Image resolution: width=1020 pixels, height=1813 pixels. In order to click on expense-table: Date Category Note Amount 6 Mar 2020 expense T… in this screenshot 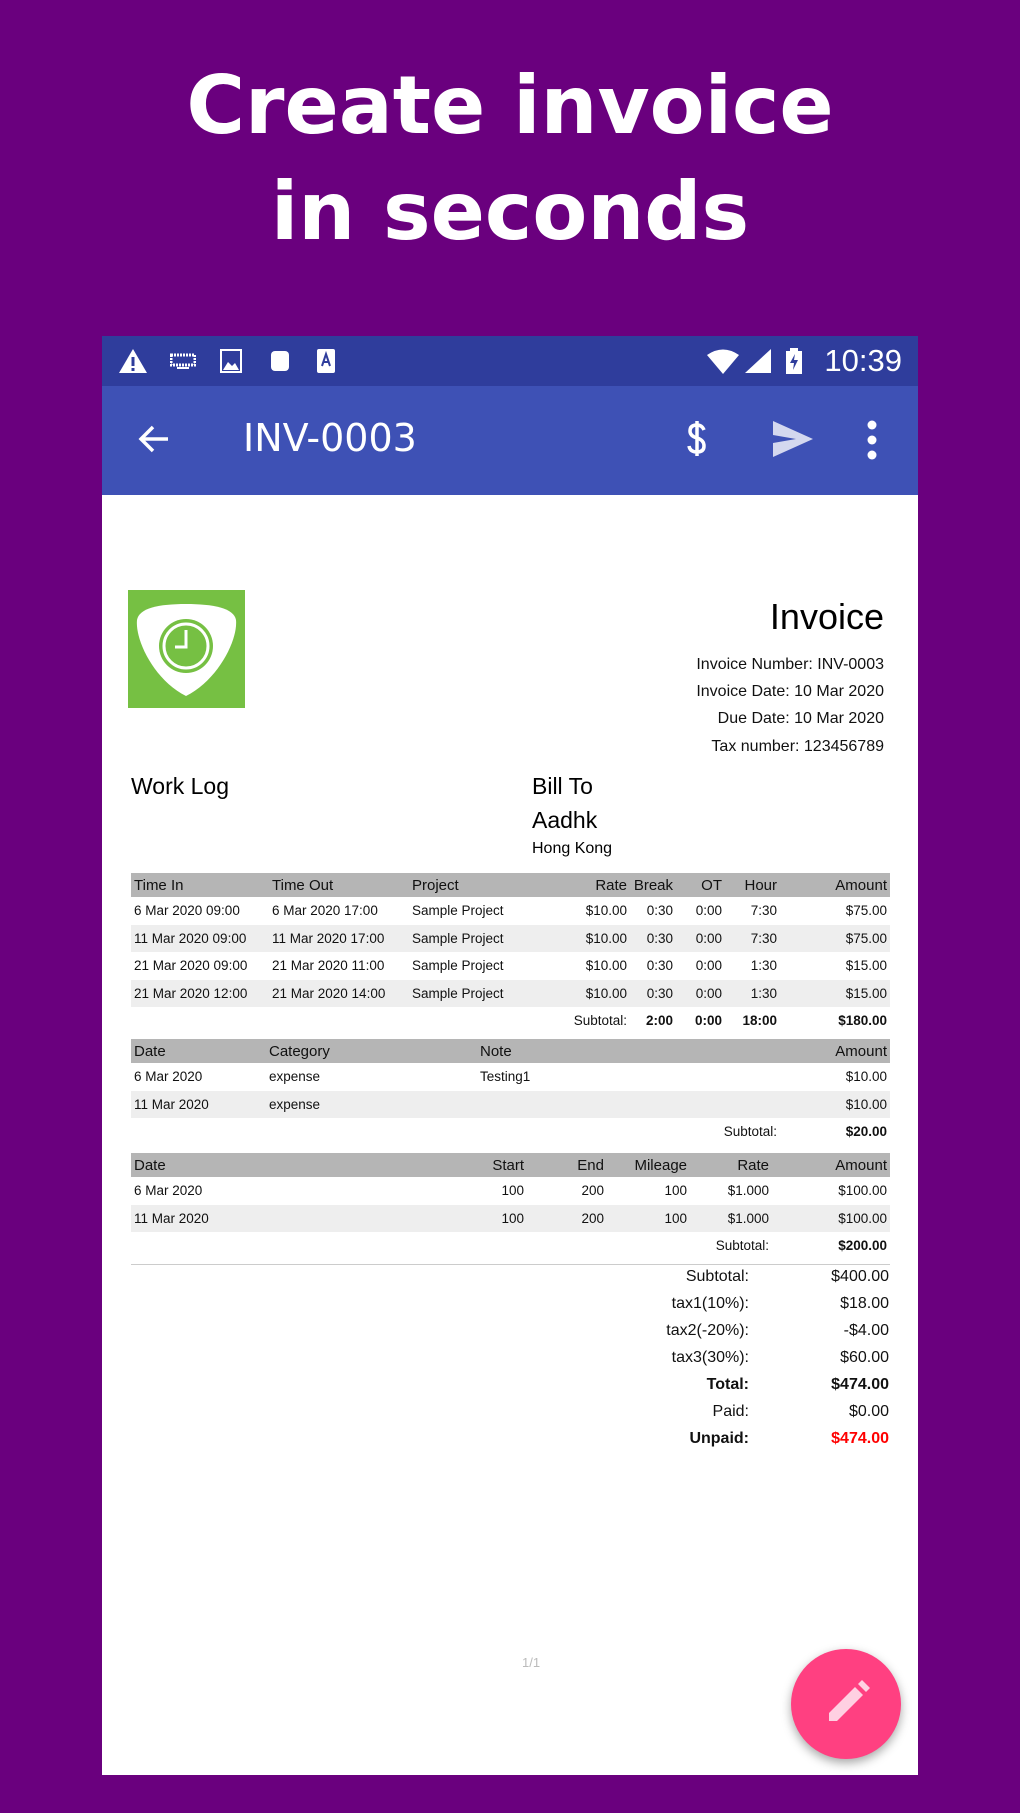, I will do `click(510, 1092)`.